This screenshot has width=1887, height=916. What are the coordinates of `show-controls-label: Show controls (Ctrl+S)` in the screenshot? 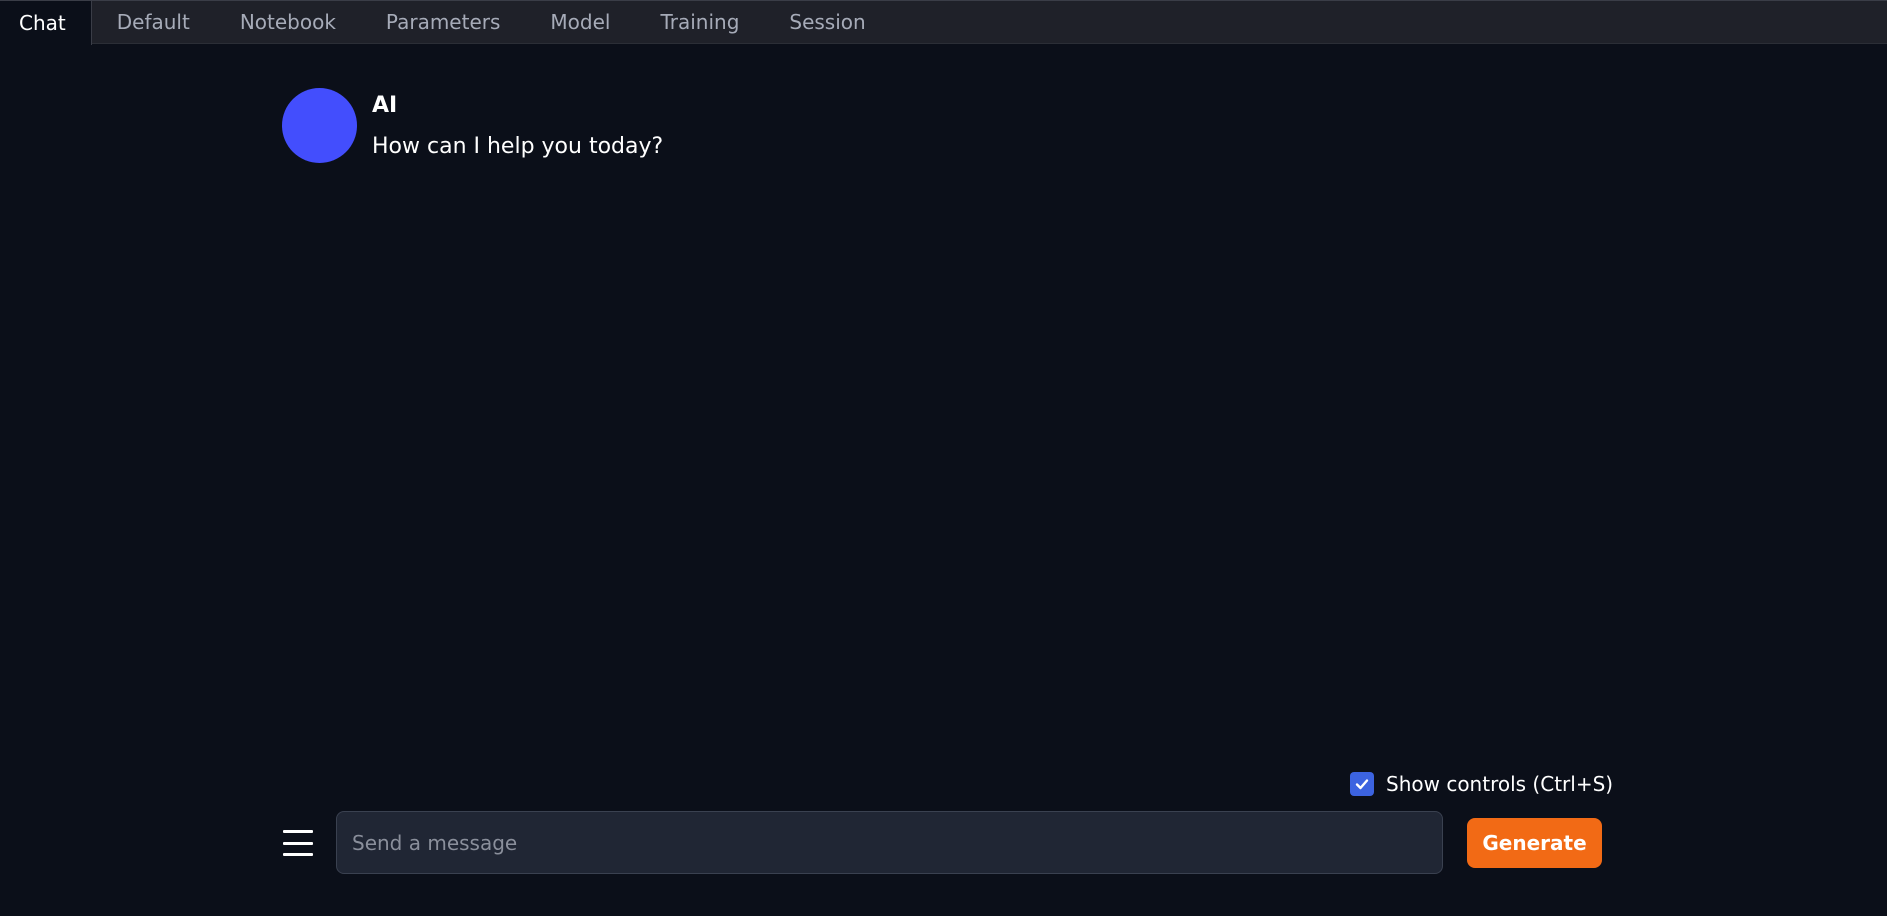 It's located at (1500, 784).